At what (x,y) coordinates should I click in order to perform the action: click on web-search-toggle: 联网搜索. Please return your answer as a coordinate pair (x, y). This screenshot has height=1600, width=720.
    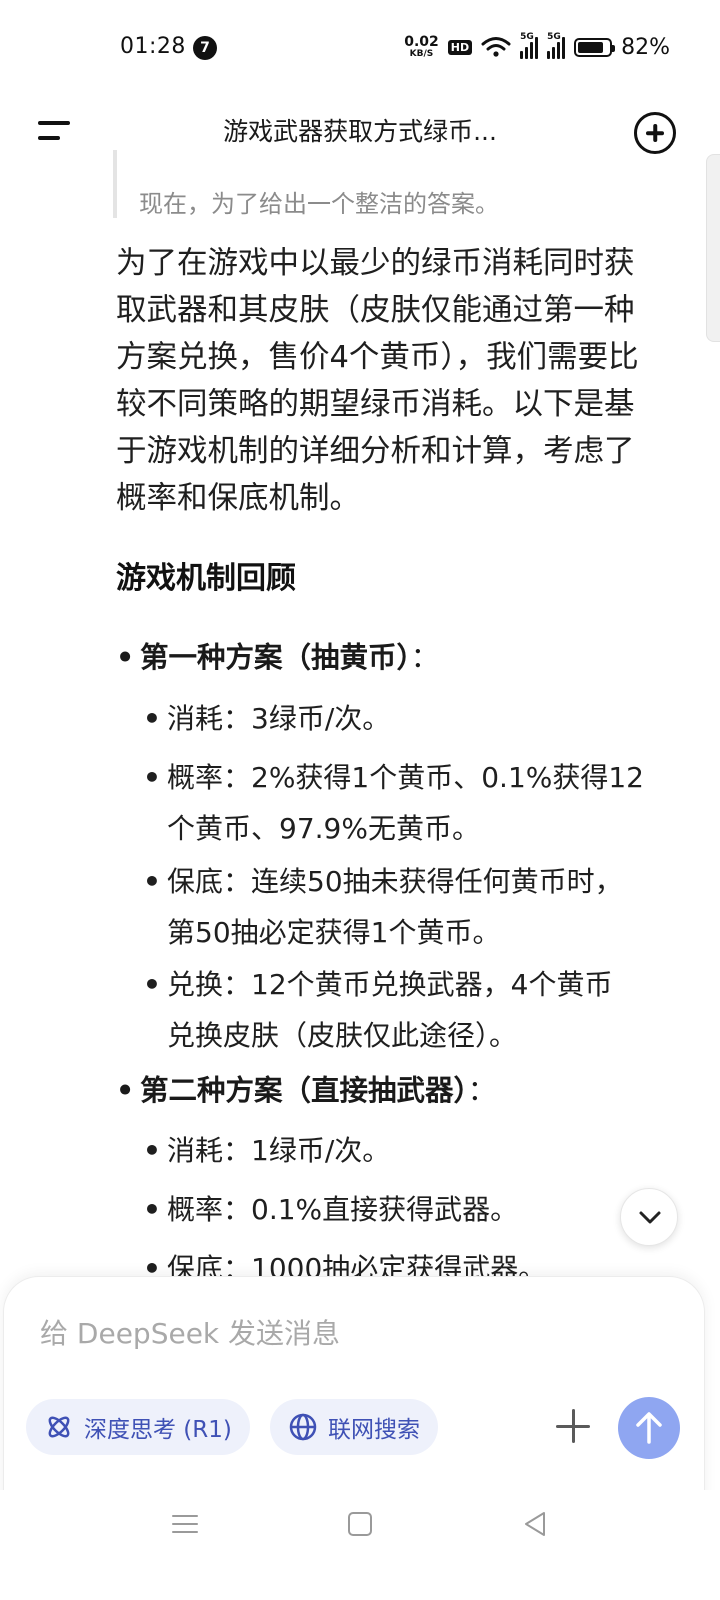
    Looking at the image, I should click on (354, 1427).